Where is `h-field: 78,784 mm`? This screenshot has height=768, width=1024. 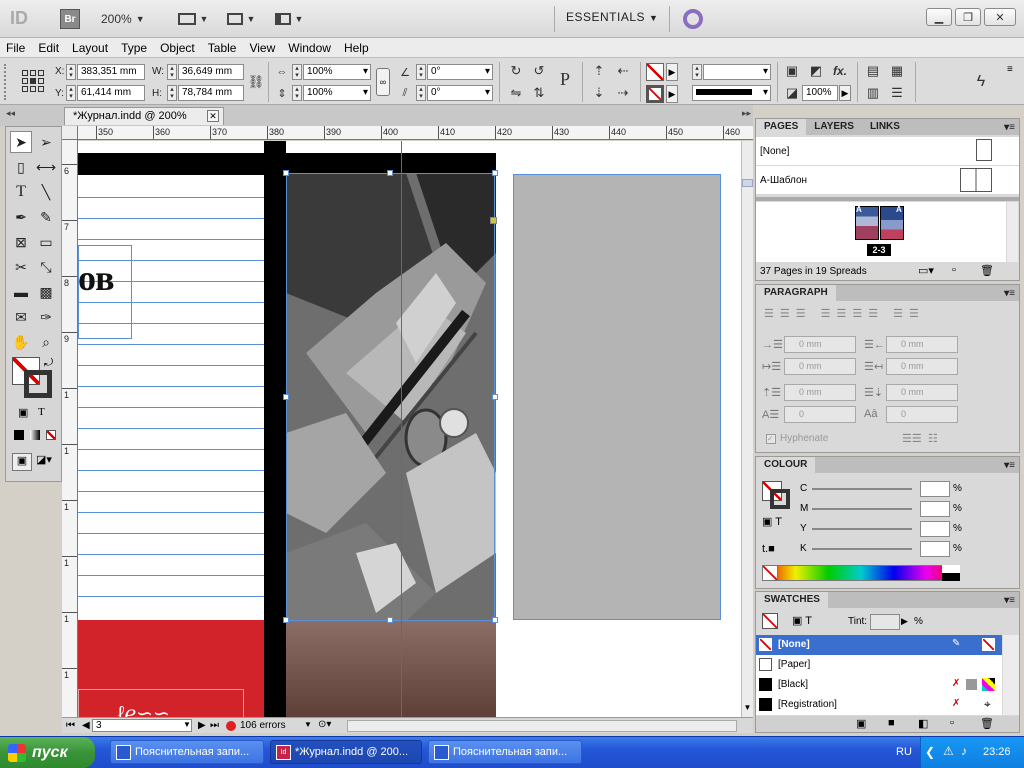
h-field: 78,784 mm is located at coordinates (211, 93).